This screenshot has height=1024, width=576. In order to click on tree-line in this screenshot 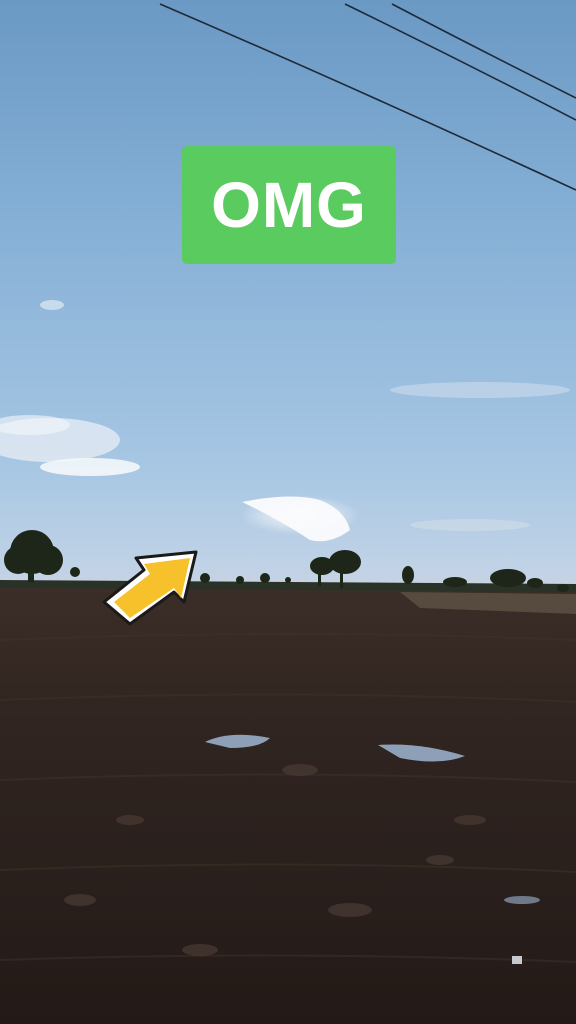, I will do `click(288, 564)`.